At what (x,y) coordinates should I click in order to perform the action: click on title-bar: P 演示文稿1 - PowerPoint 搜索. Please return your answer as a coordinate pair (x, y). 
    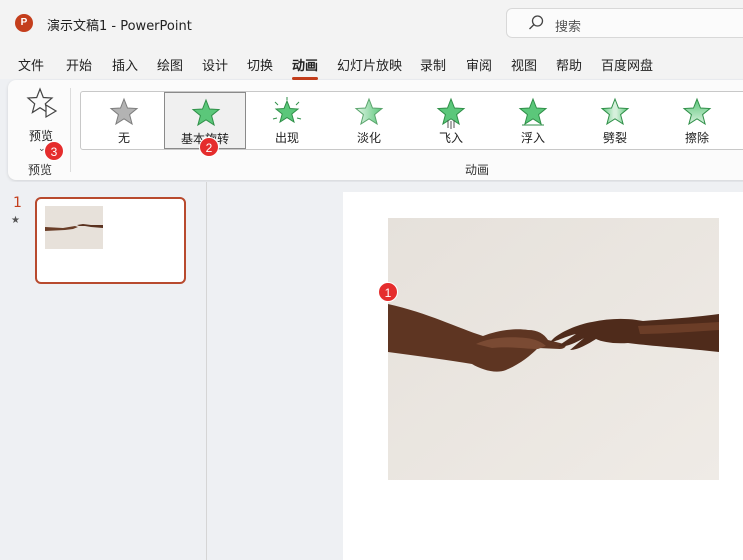
    Looking at the image, I should click on (371, 23).